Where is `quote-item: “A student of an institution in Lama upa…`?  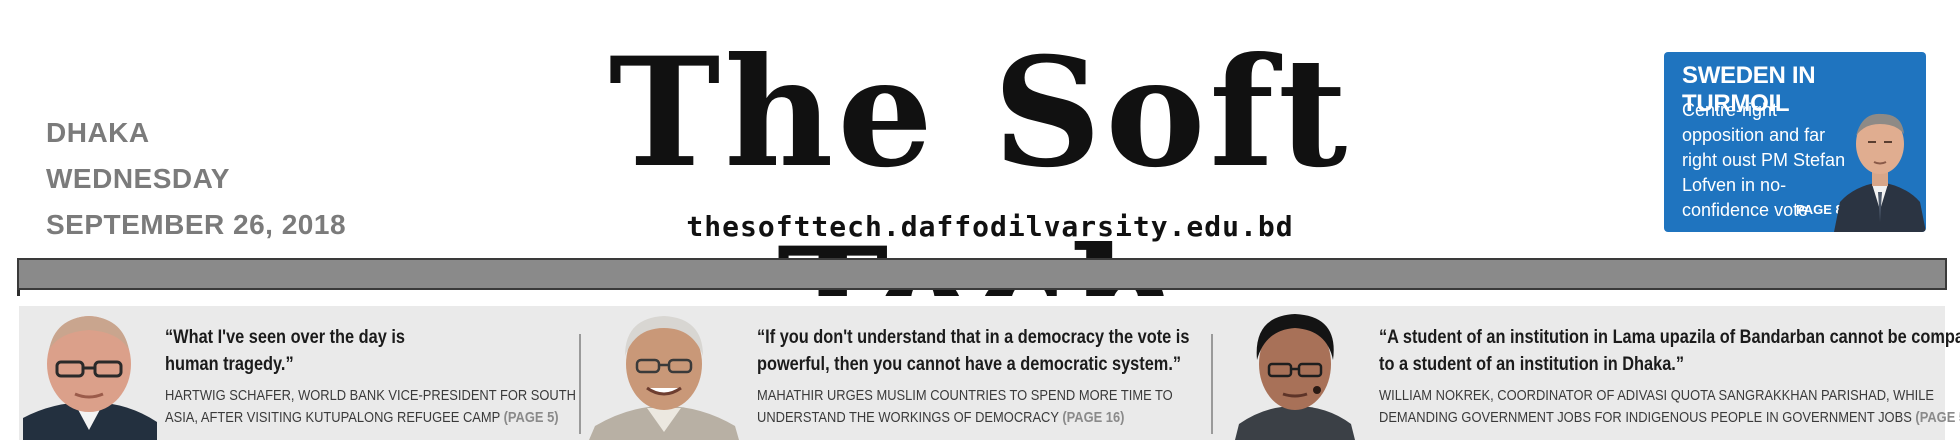
quote-item: “A student of an institution in Lama upa… is located at coordinates (1594, 373).